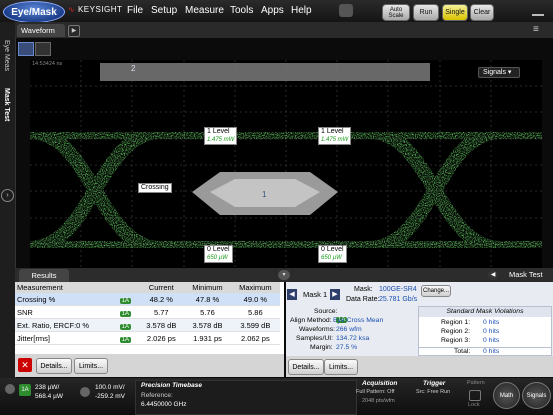 This screenshot has width=553, height=415. I want to click on waveforms-label: Waveforms:, so click(317, 329).